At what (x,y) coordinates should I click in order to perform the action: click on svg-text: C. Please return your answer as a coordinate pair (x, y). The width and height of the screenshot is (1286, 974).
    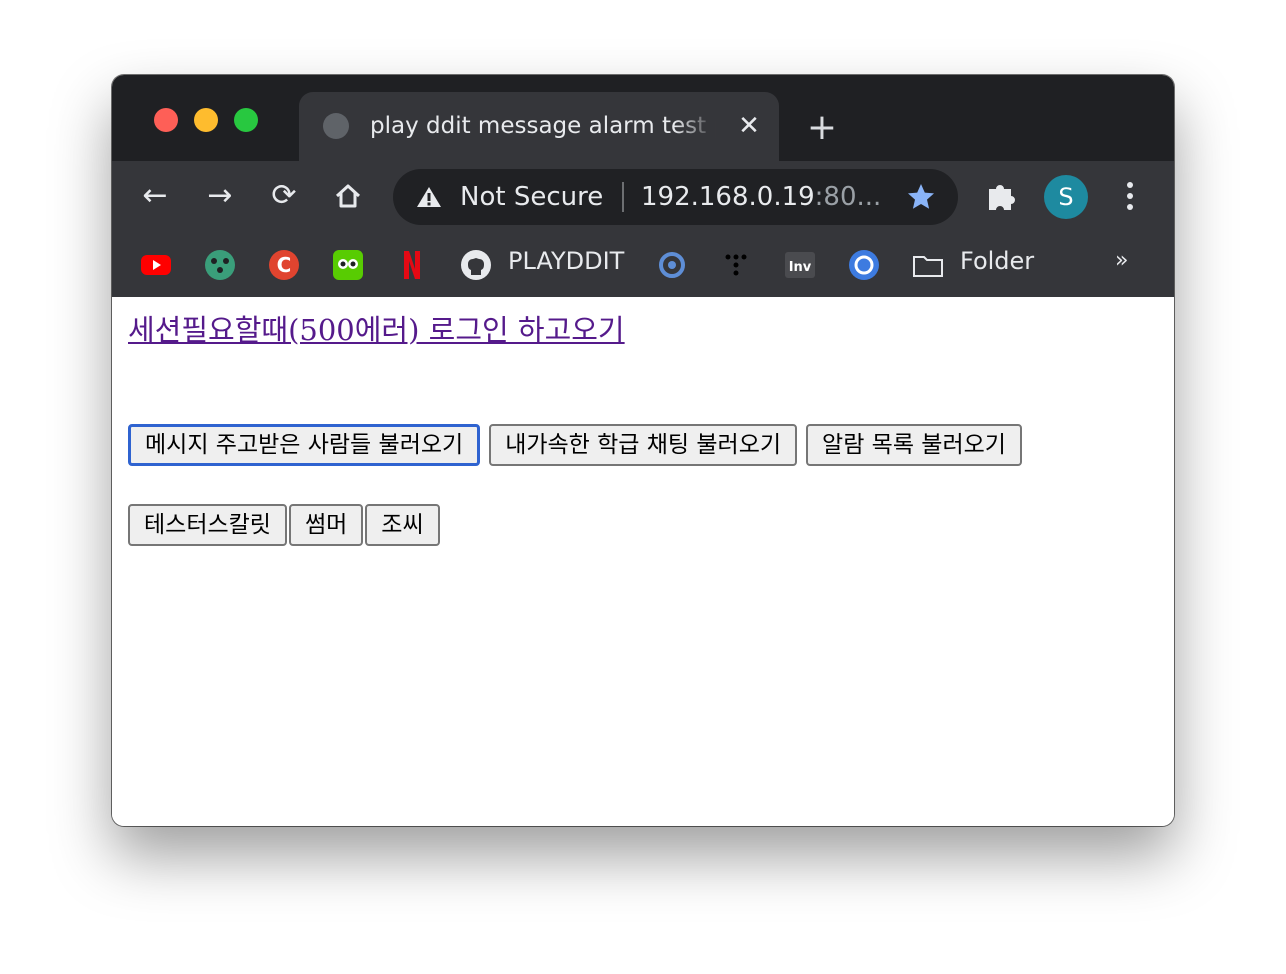
    Looking at the image, I should click on (284, 265).